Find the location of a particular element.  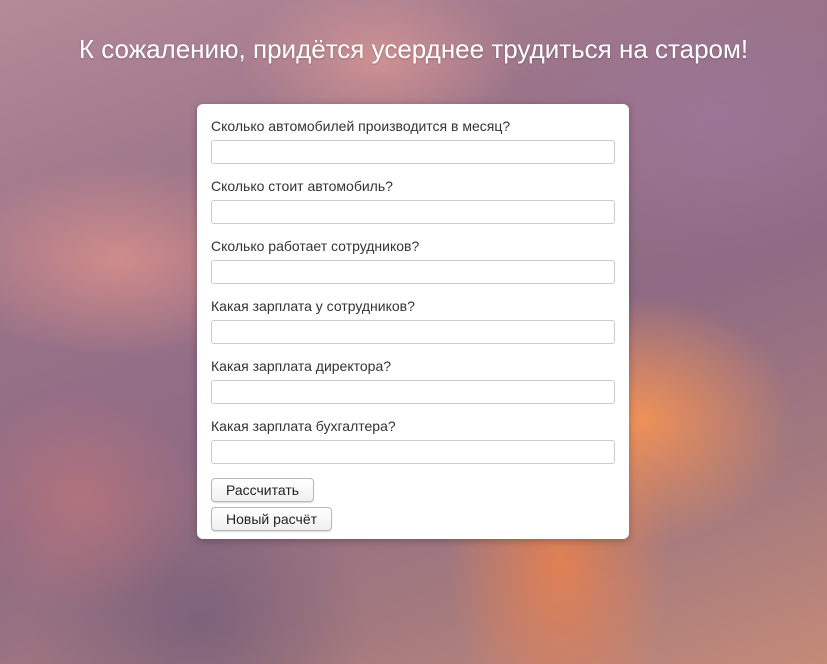

field-car-price: Сколько стоит автомобиль? is located at coordinates (413, 201).